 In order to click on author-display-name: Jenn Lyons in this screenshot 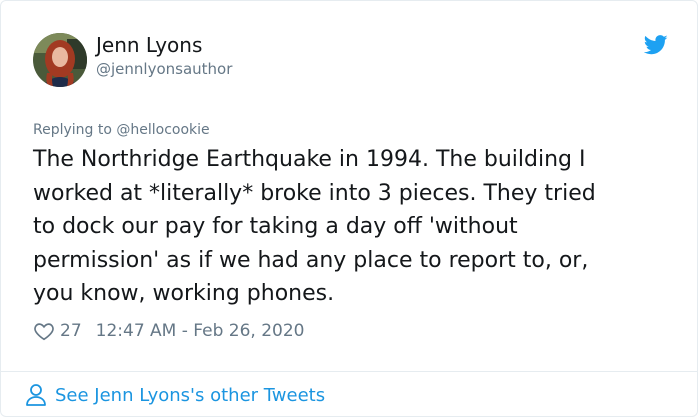, I will do `click(149, 45)`.